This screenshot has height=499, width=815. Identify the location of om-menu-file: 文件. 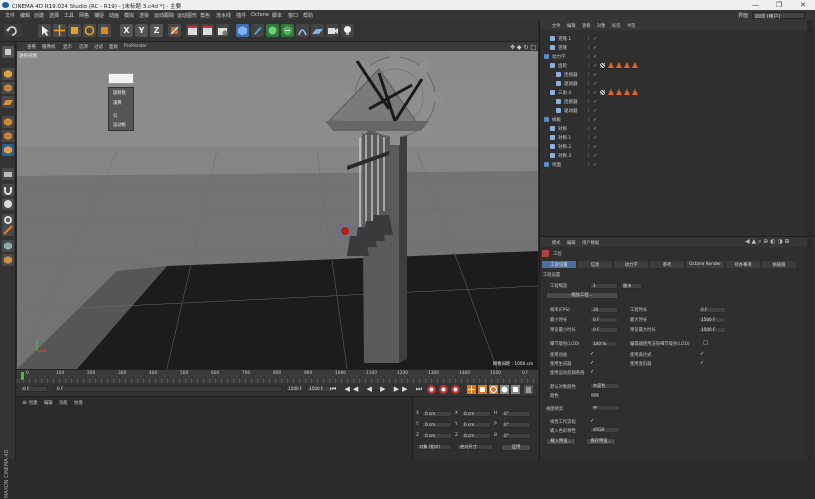
(556, 26).